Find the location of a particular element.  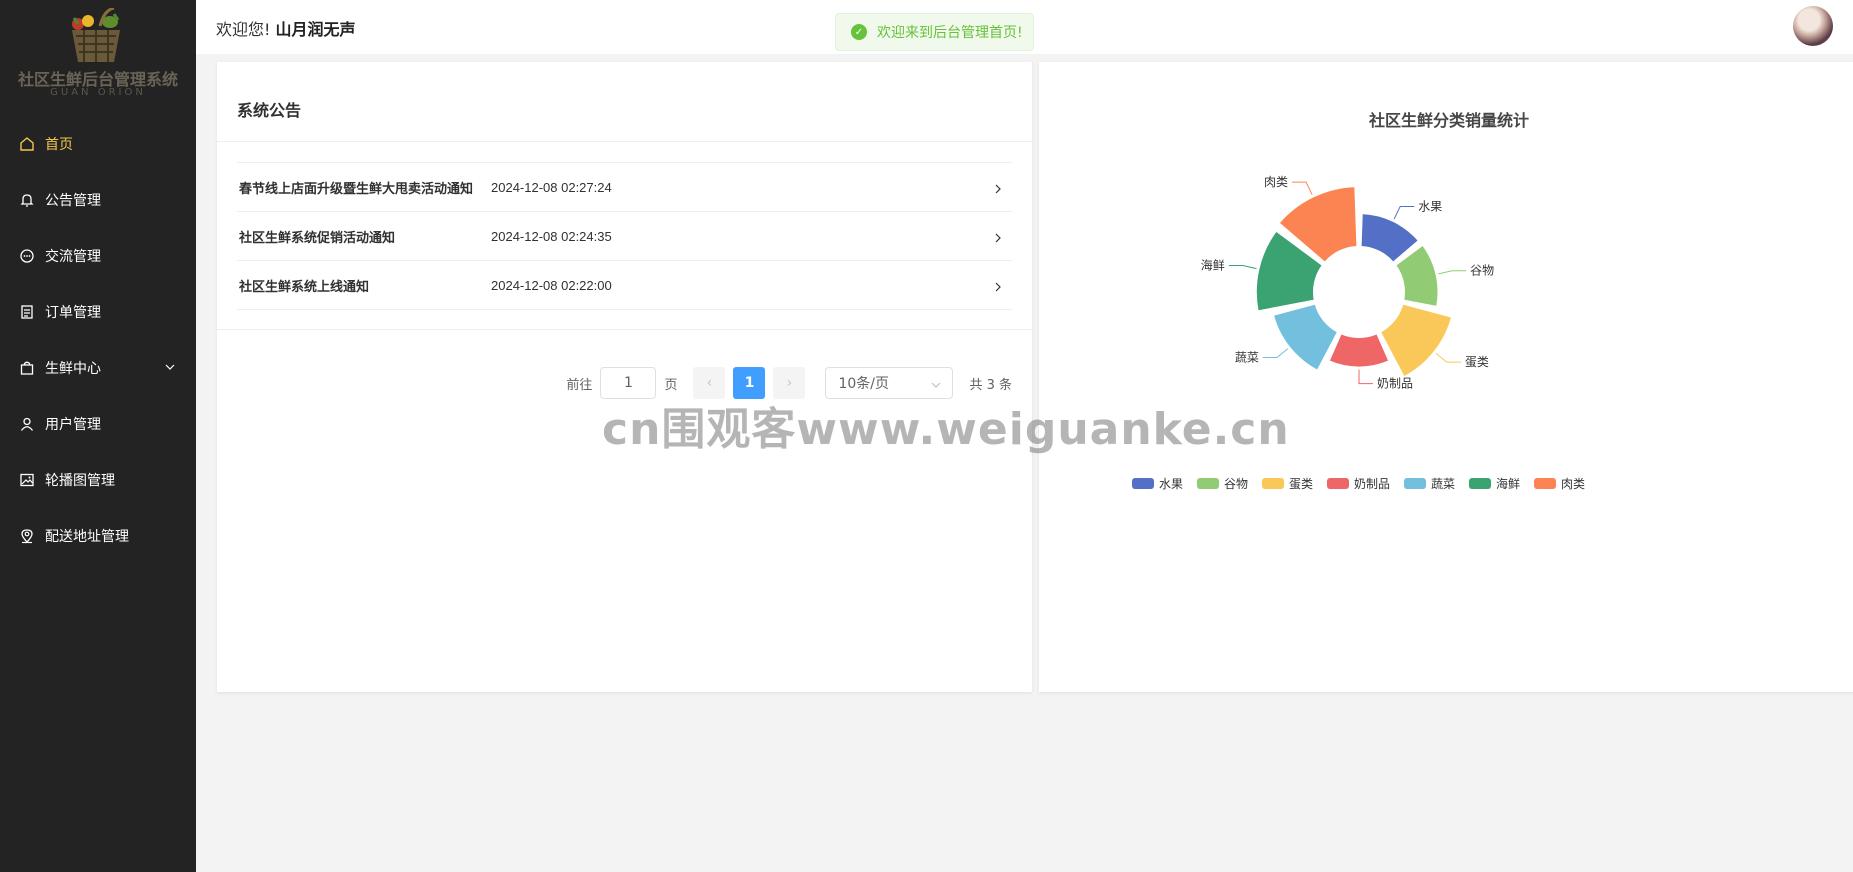

pie-label-2: 蛋类 is located at coordinates (1477, 362).